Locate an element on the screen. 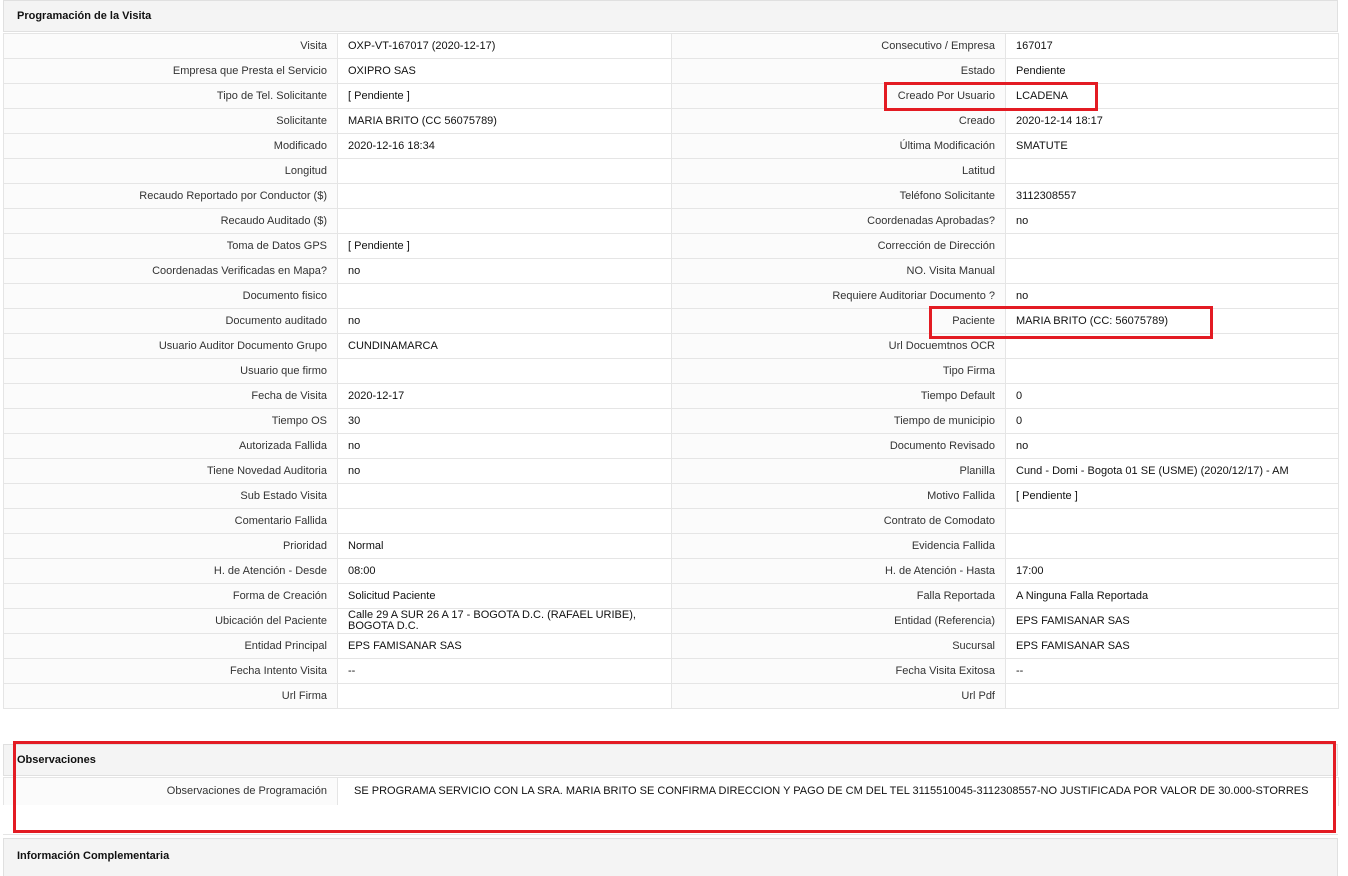 This screenshot has height=876, width=1348. field-value: LCADENA is located at coordinates (1172, 96).